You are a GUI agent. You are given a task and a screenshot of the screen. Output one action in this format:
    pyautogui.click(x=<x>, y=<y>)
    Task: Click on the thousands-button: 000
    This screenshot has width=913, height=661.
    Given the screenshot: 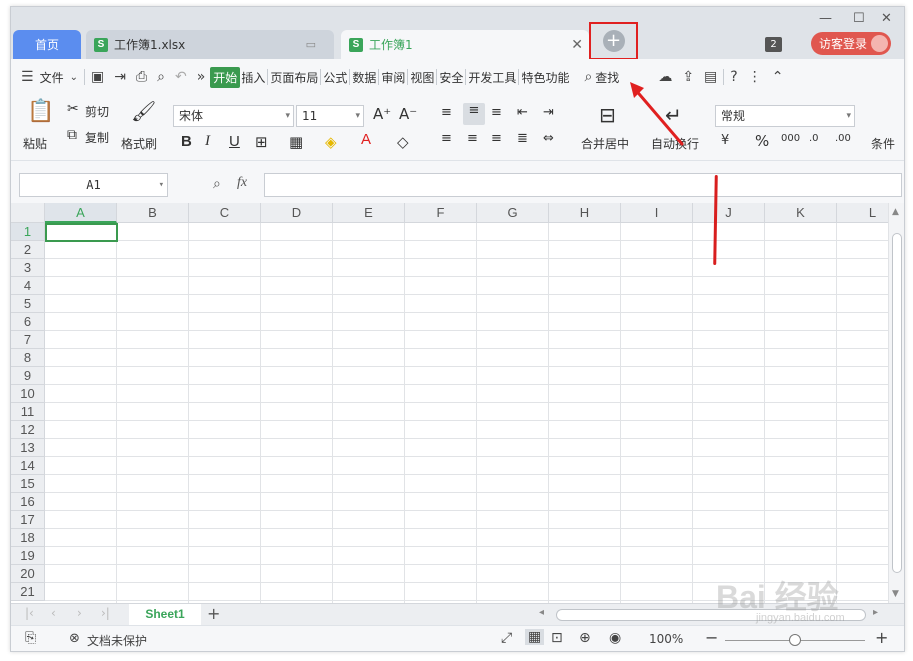 What is the action you would take?
    pyautogui.click(x=790, y=138)
    